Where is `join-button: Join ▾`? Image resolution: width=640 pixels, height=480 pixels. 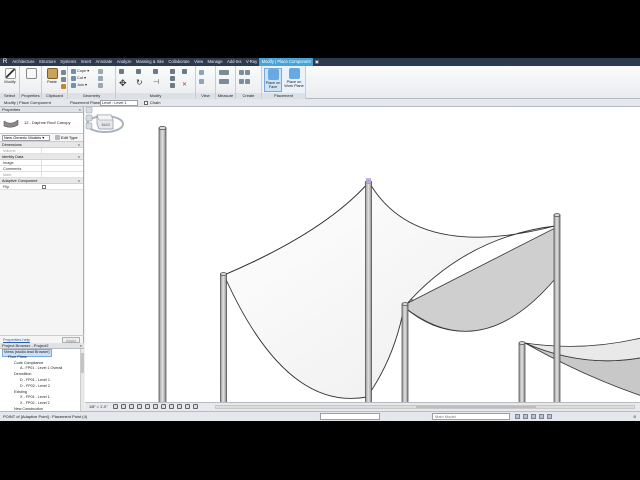 join-button: Join ▾ is located at coordinates (79, 85).